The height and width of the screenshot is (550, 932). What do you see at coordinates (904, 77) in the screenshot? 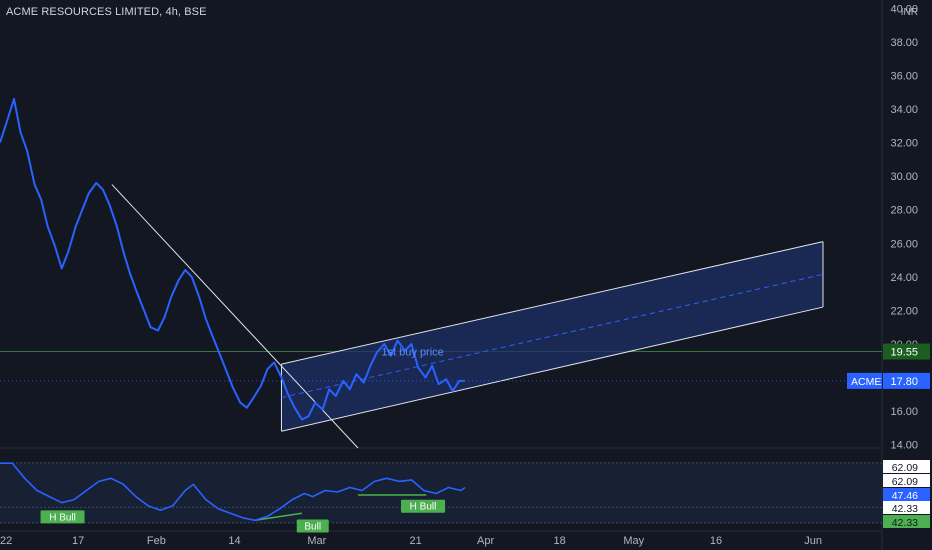
I see `y-tick-label: 36.00` at bounding box center [904, 77].